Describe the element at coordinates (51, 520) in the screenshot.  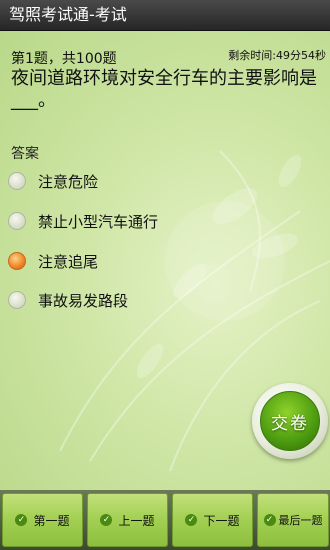
I see `nav-button-label: 第一题` at that location.